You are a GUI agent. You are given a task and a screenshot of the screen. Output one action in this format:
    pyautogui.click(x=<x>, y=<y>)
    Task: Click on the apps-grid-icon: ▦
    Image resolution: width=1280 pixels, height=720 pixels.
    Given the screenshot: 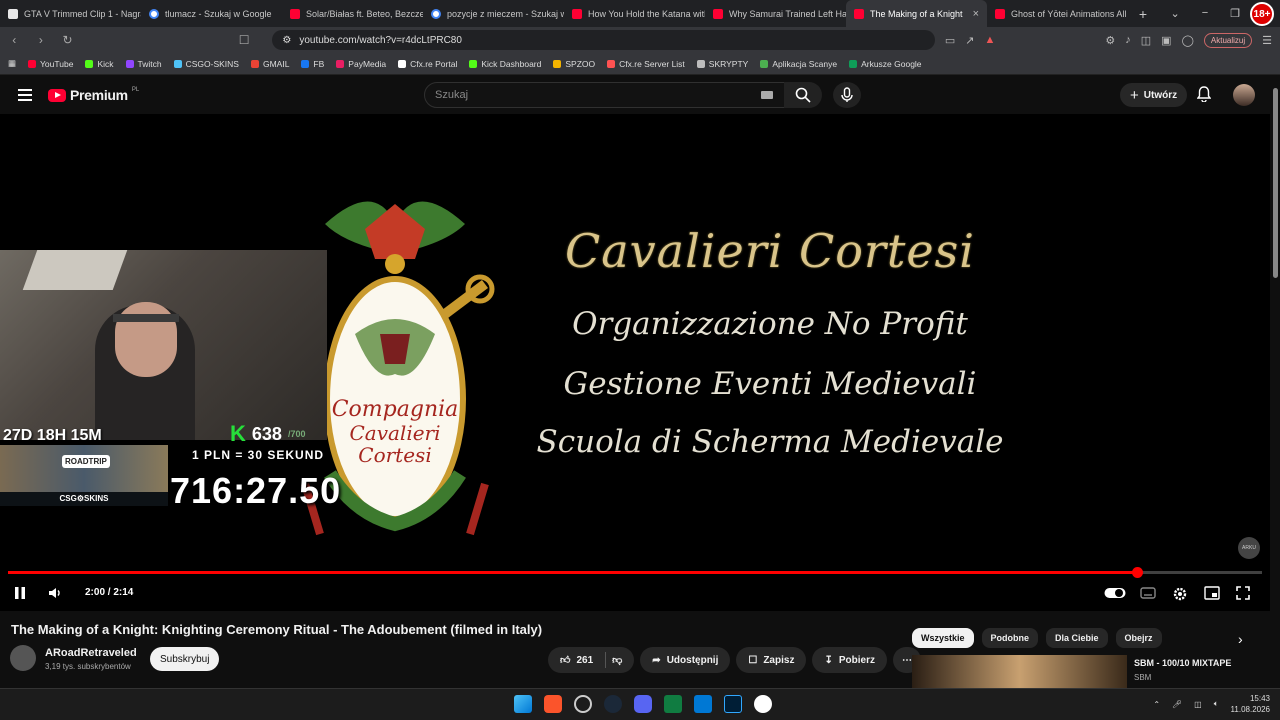 What is the action you would take?
    pyautogui.click(x=12, y=63)
    